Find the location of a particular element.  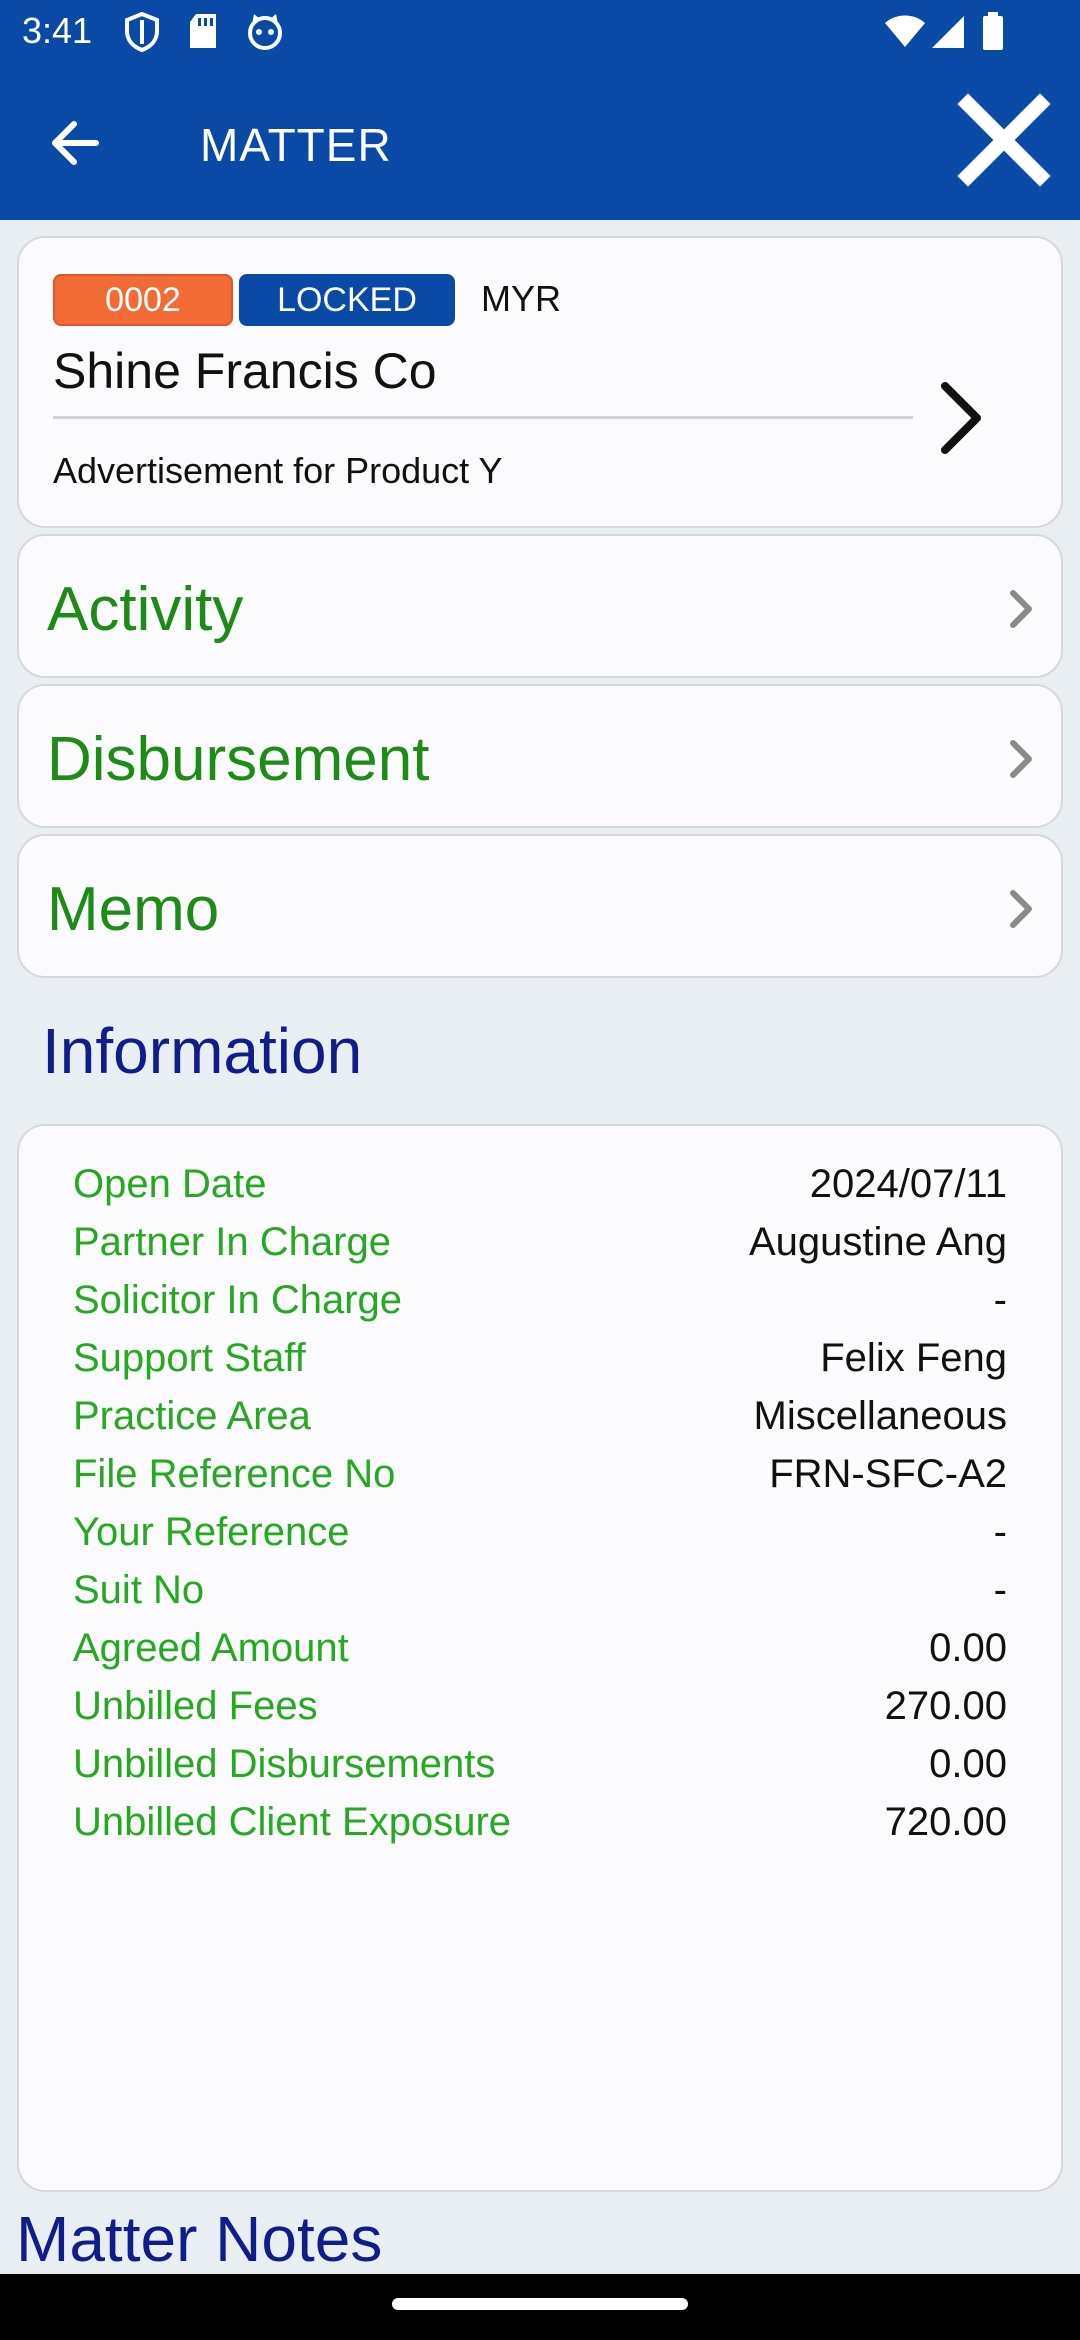

info-value: Augustine Ang is located at coordinates (878, 1242).